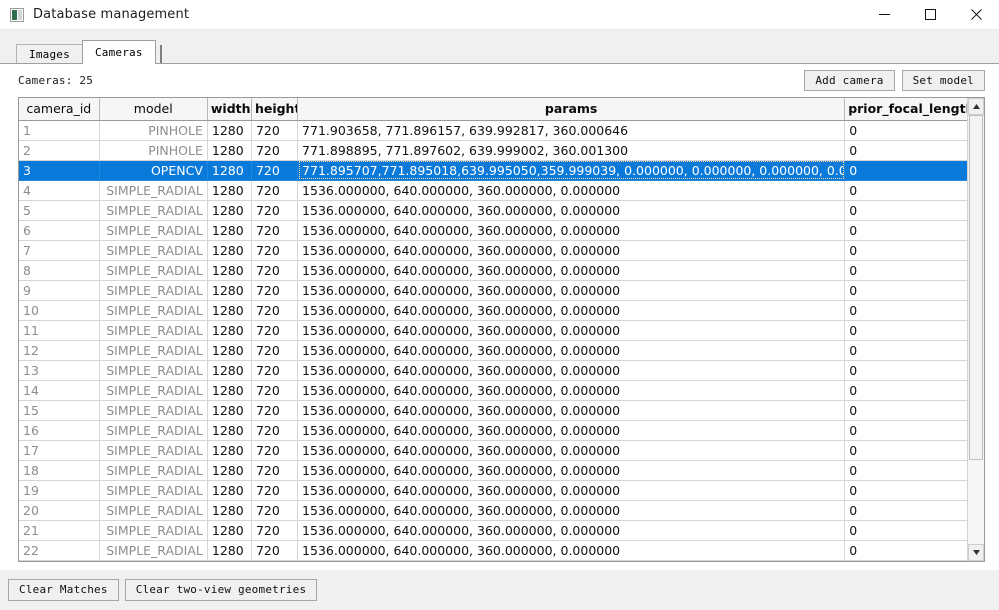  Describe the element at coordinates (221, 589) in the screenshot. I see `clear-two-view-geometries-button: Clear two-view geometries` at that location.